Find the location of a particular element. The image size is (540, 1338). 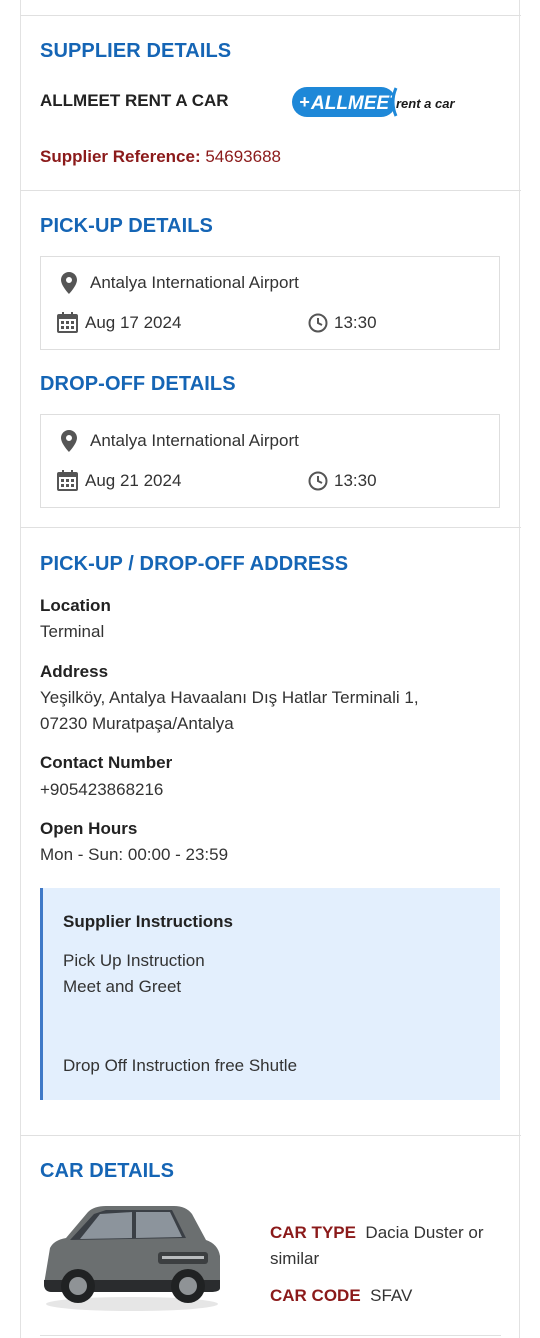

open-hours-label: Open Hours is located at coordinates (89, 828).